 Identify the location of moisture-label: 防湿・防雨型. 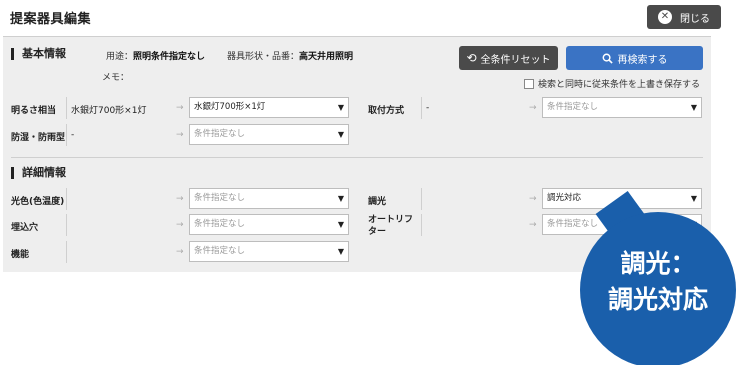
(38, 138).